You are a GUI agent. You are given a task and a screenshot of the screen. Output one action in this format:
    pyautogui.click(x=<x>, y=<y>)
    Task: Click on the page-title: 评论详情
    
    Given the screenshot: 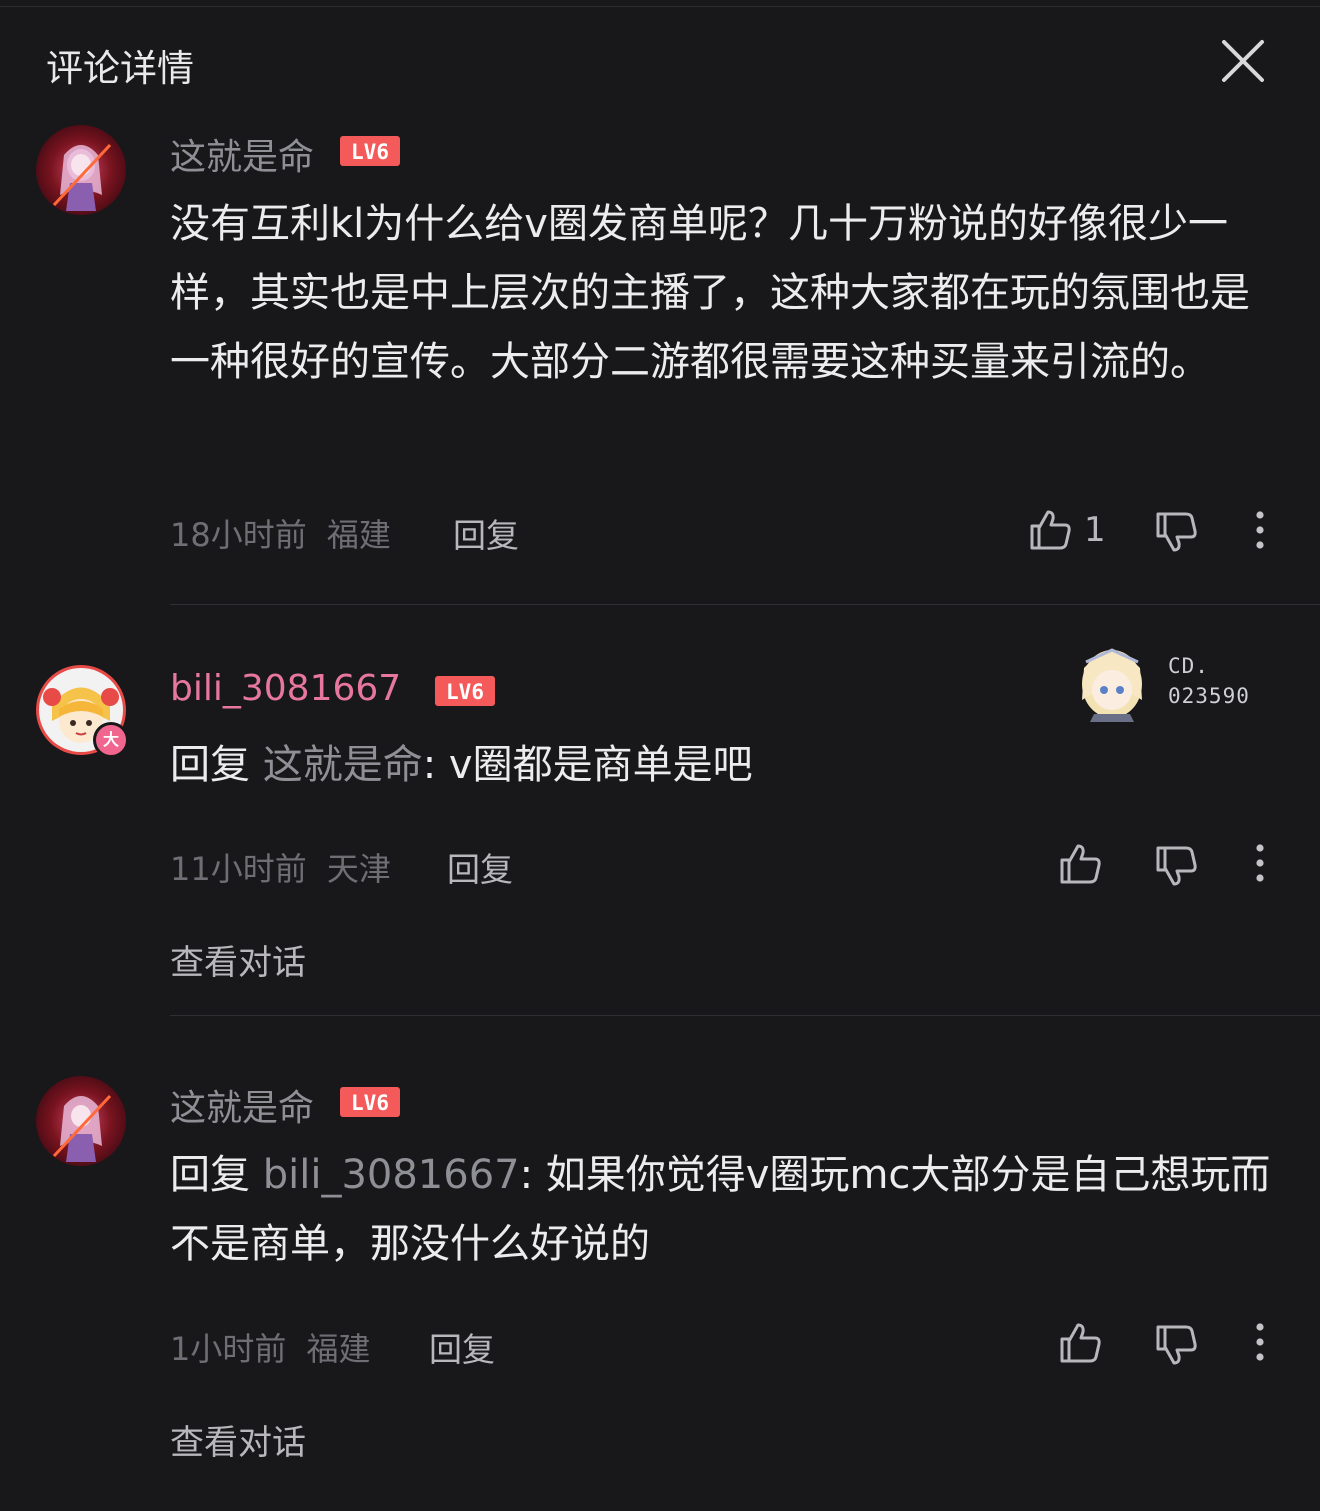 What is the action you would take?
    pyautogui.click(x=120, y=68)
    